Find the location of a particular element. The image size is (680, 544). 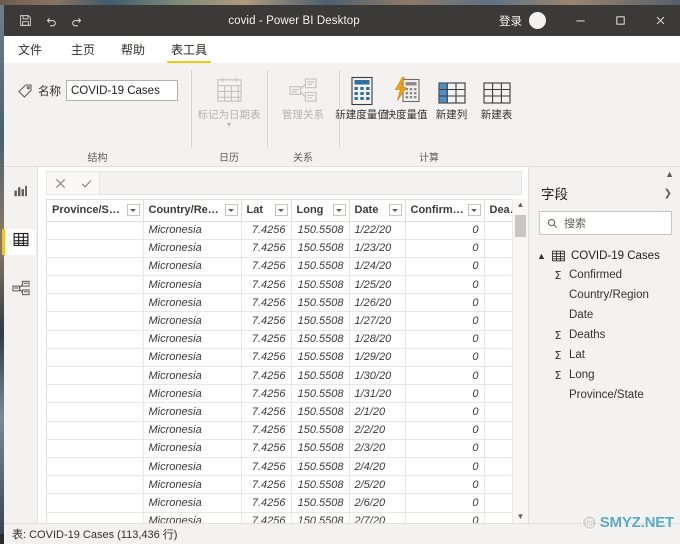

column-header-date: Date is located at coordinates (377, 211).